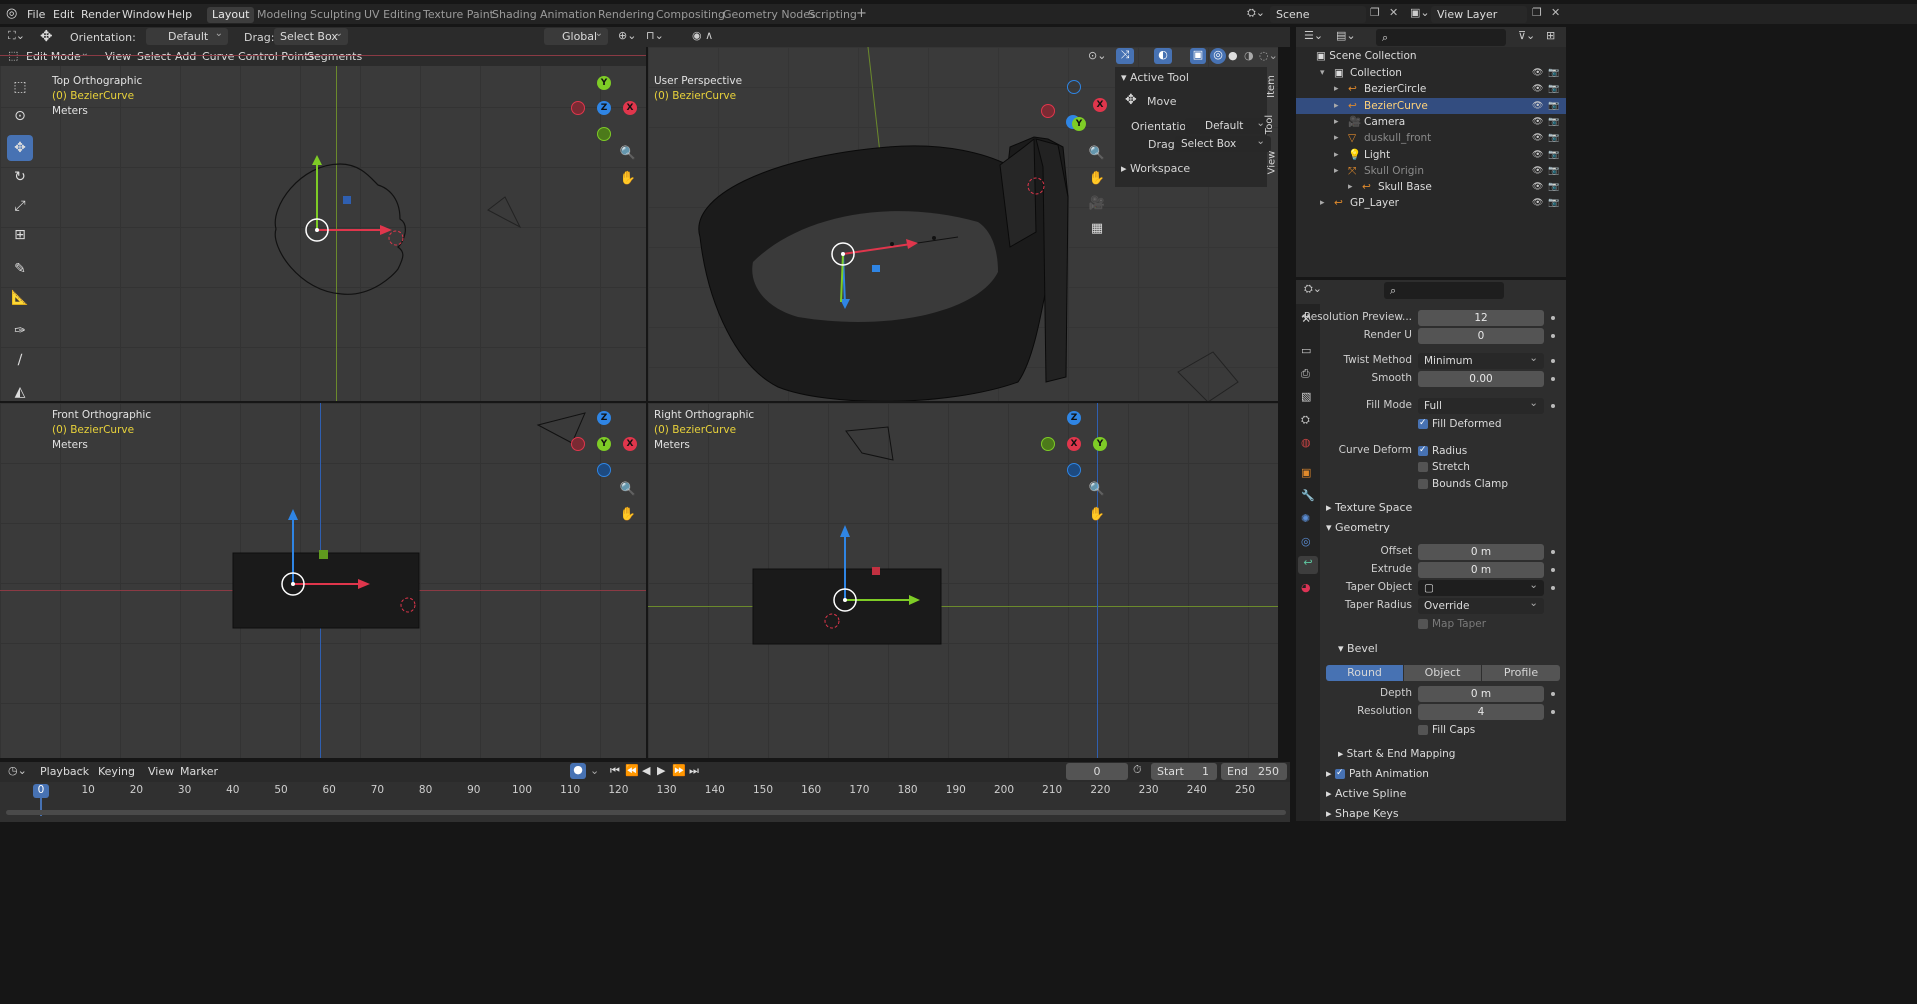  Describe the element at coordinates (1481, 359) in the screenshot. I see `twist-method-dropdown: Minimum` at that location.